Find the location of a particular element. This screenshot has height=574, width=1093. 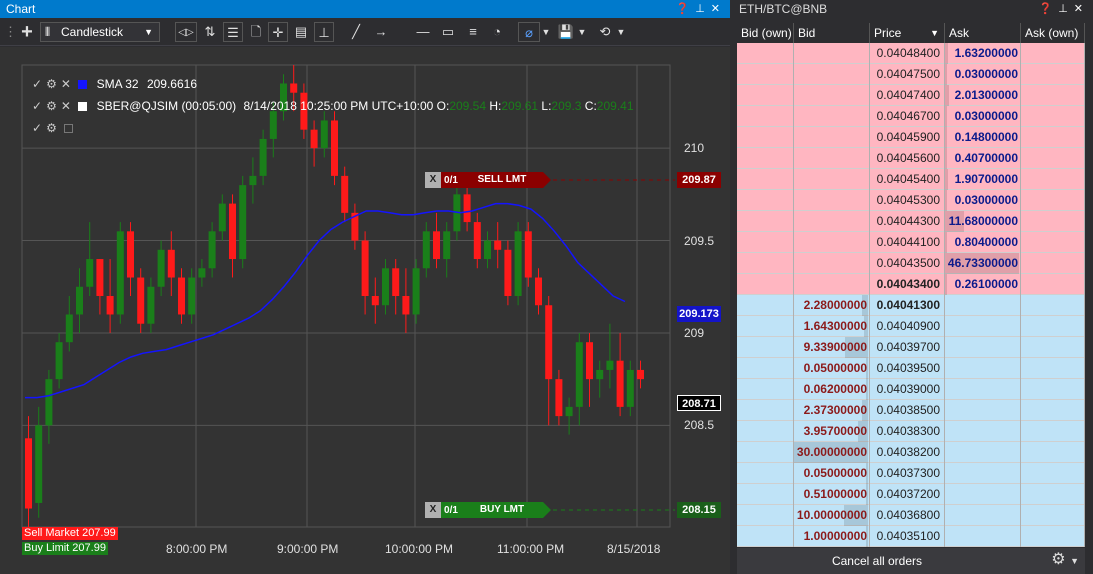

settings-menu-button: ⚙ ▼ is located at coordinates (1065, 559).